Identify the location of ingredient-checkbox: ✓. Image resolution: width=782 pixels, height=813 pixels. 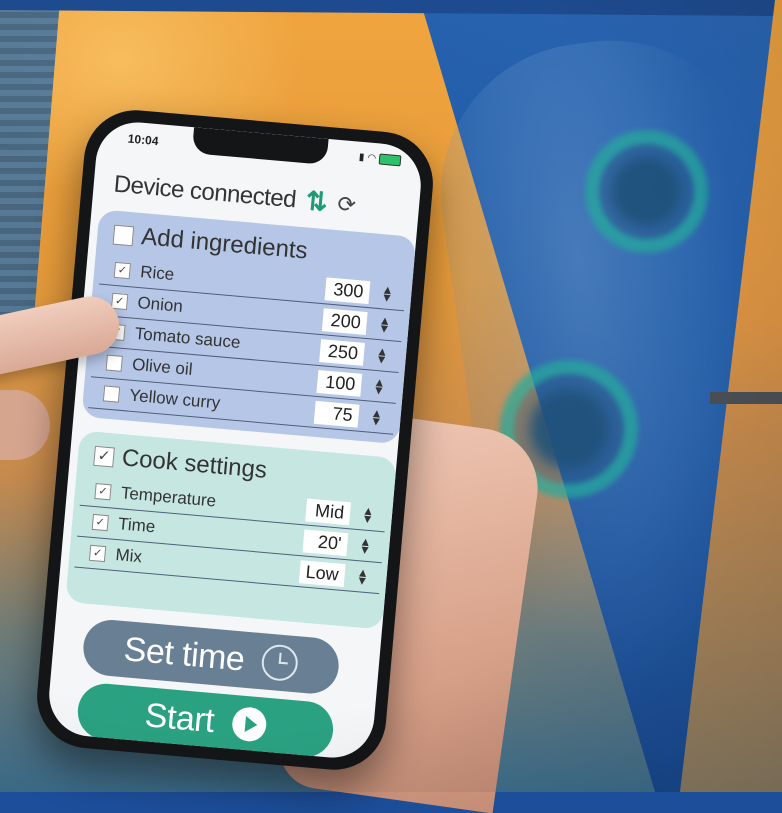
(122, 270).